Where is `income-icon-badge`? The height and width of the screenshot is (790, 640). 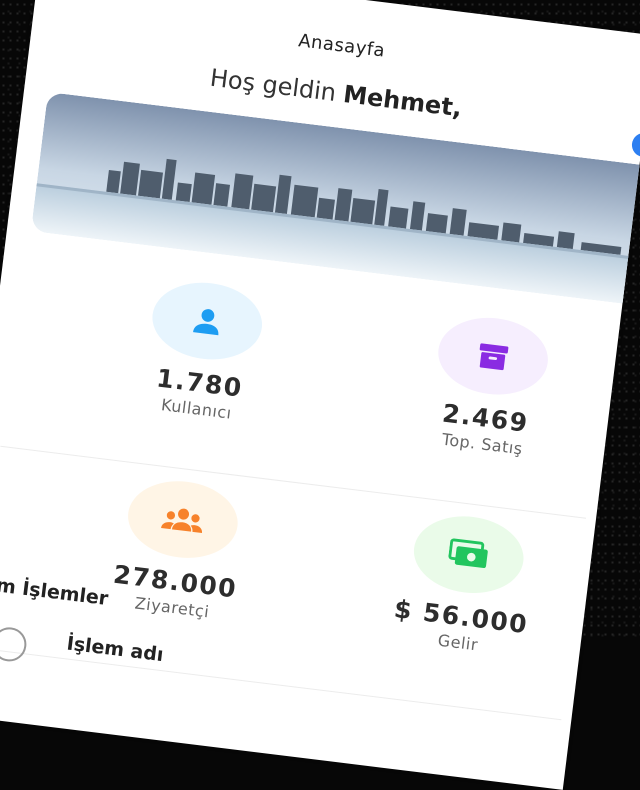
income-icon-badge is located at coordinates (468, 555).